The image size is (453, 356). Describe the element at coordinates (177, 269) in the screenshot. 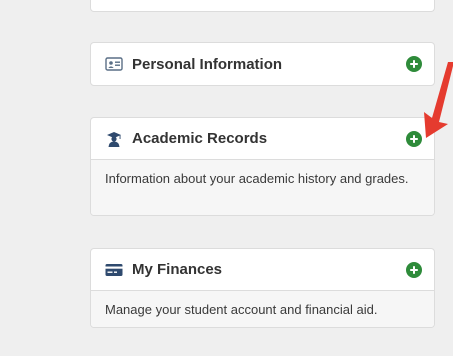

I see `card-title: My Finances` at that location.